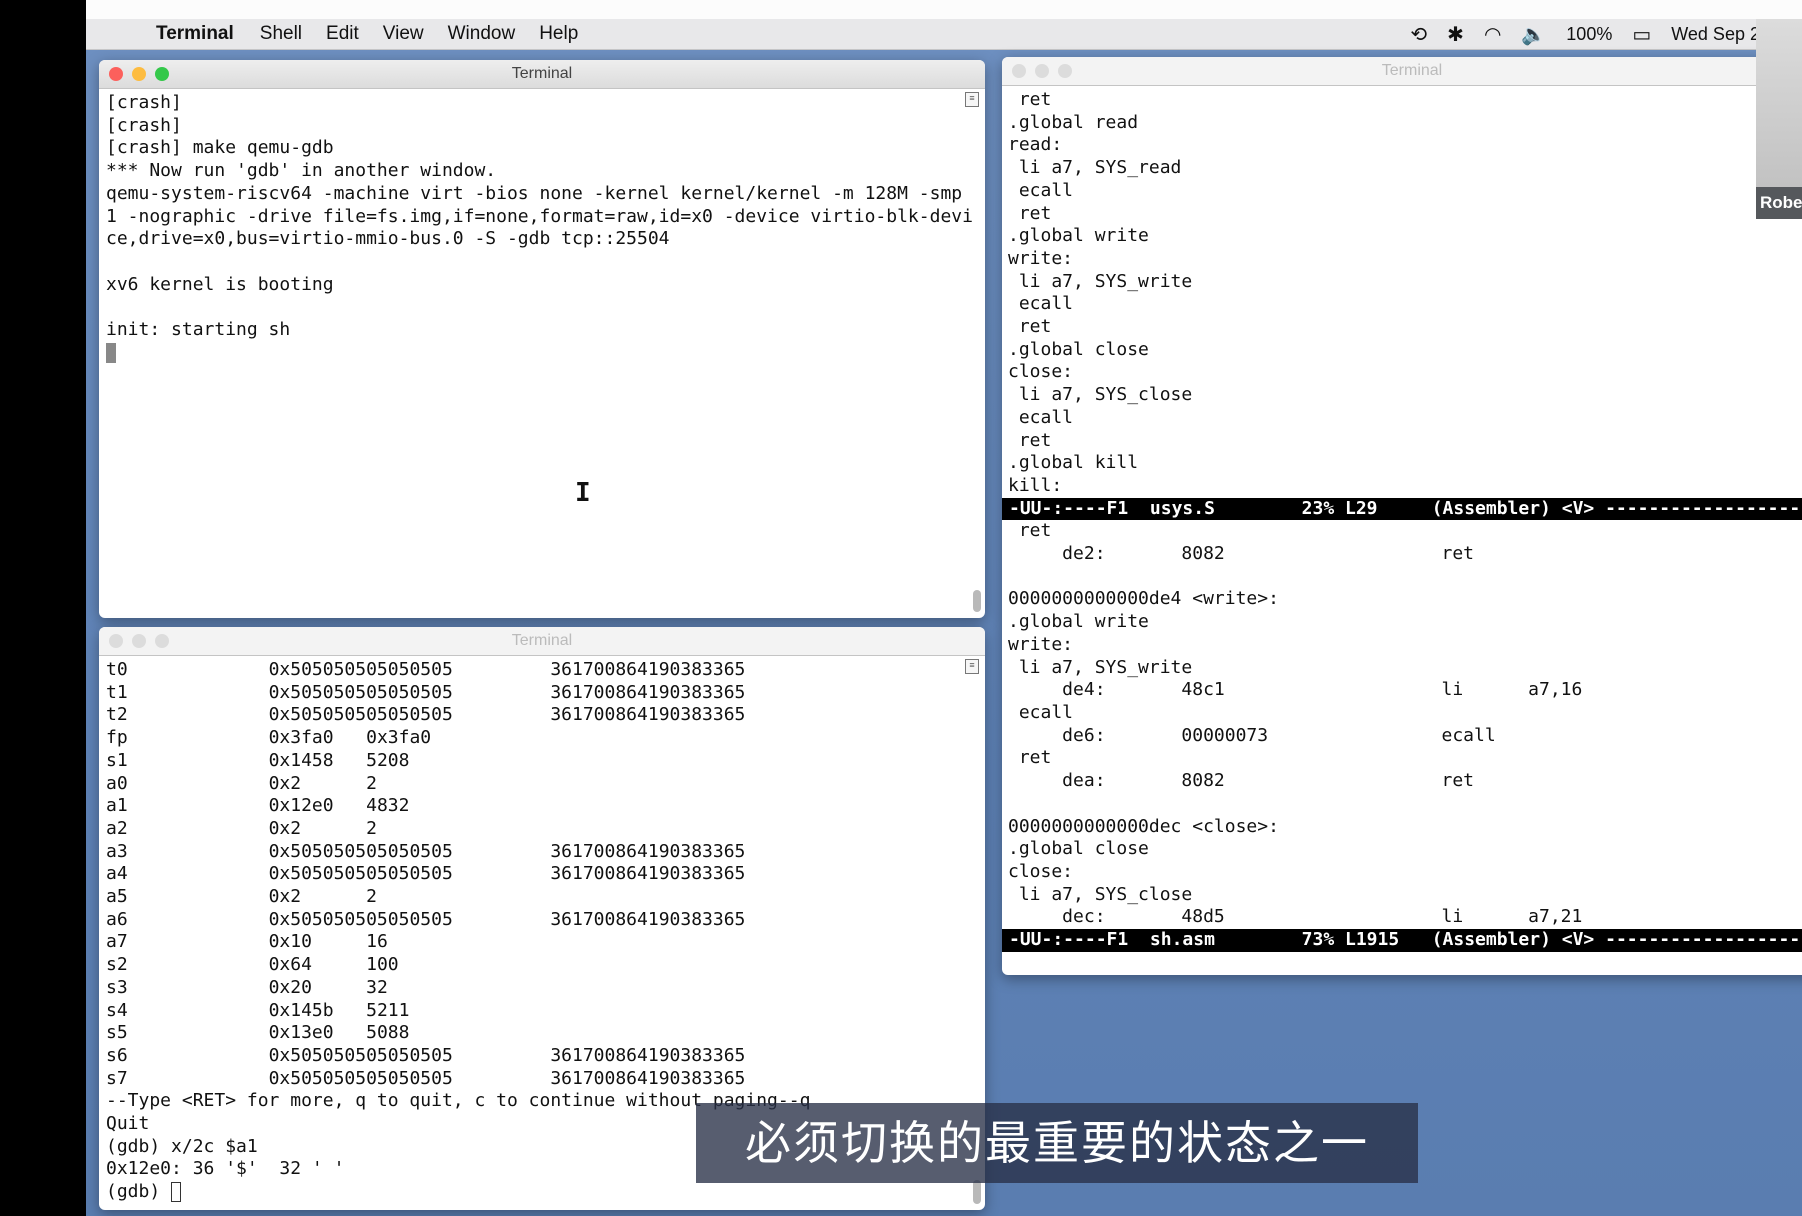  What do you see at coordinates (1418, 34) in the screenshot?
I see `time-machine-icon: ⟲` at bounding box center [1418, 34].